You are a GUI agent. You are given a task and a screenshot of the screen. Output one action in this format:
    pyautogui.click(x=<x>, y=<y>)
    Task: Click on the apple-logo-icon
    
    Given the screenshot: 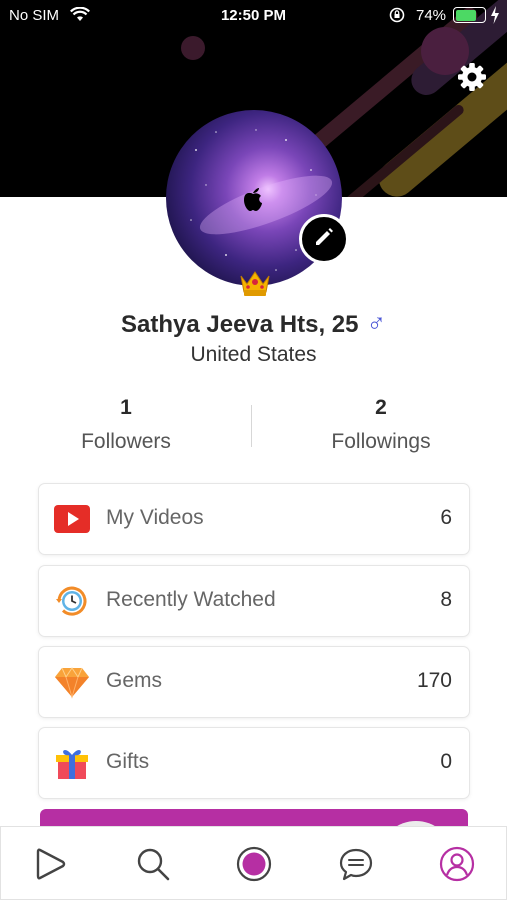 What is the action you would take?
    pyautogui.click(x=253, y=201)
    